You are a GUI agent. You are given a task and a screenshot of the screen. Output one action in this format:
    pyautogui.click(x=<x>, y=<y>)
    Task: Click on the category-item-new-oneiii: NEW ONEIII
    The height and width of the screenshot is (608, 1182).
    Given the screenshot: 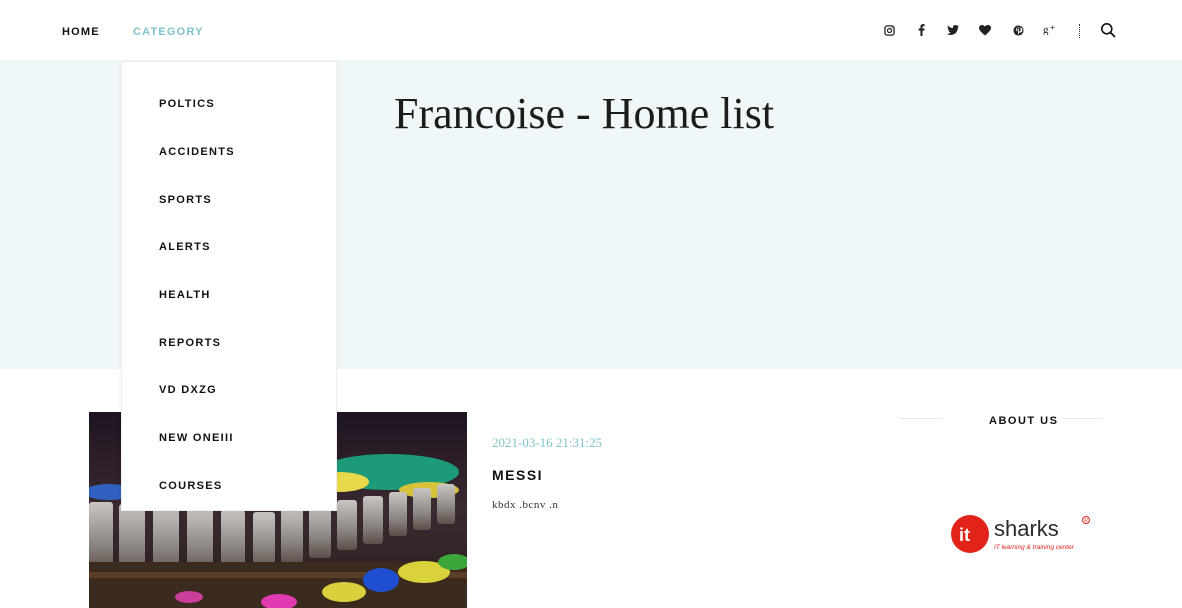 What is the action you would take?
    pyautogui.click(x=196, y=438)
    